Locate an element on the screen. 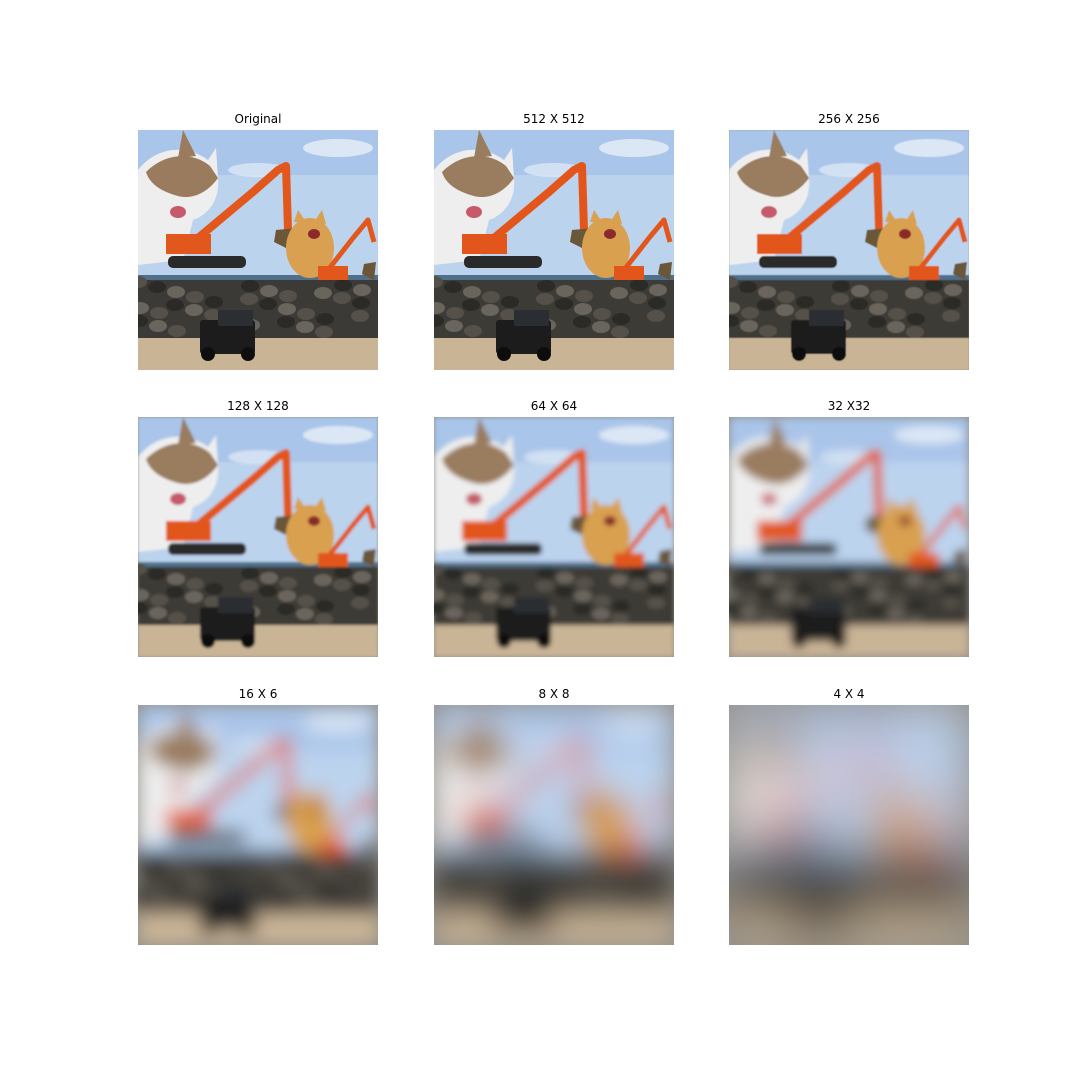 The height and width of the screenshot is (1080, 1080). panel-image is located at coordinates (554, 537).